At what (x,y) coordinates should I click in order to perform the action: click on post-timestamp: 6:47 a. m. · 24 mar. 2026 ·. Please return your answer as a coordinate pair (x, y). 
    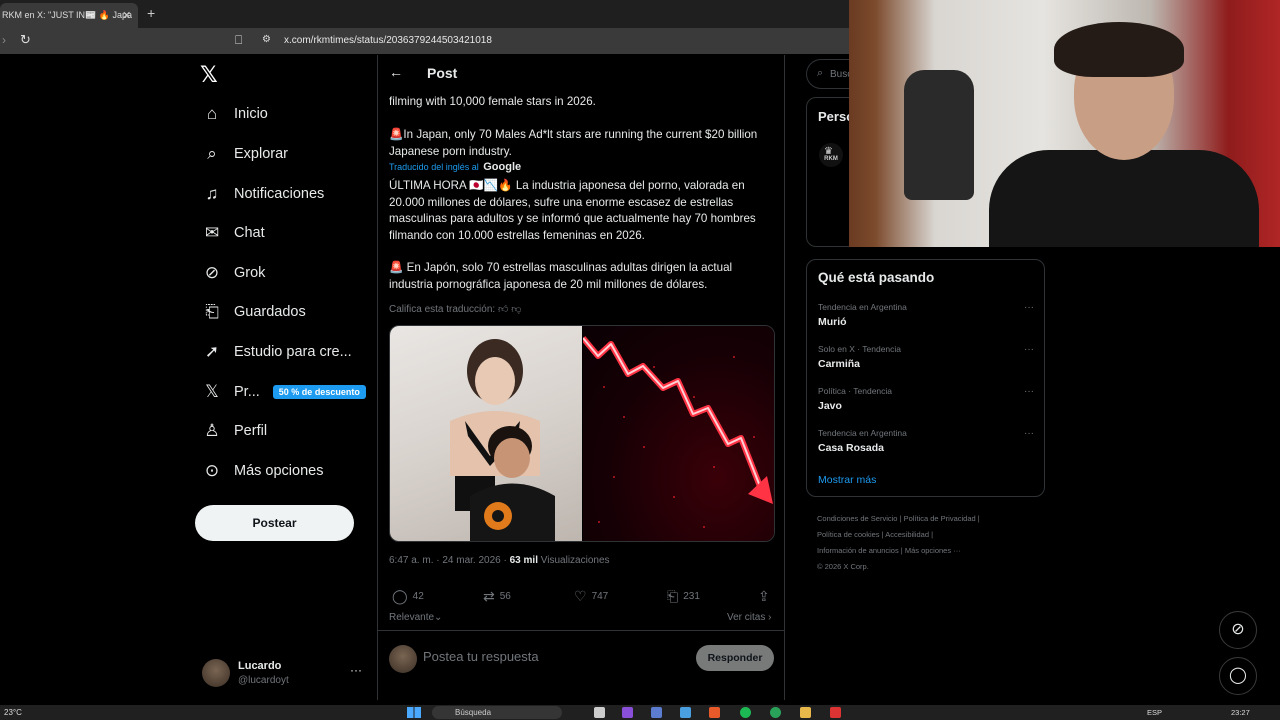
    Looking at the image, I should click on (449, 560).